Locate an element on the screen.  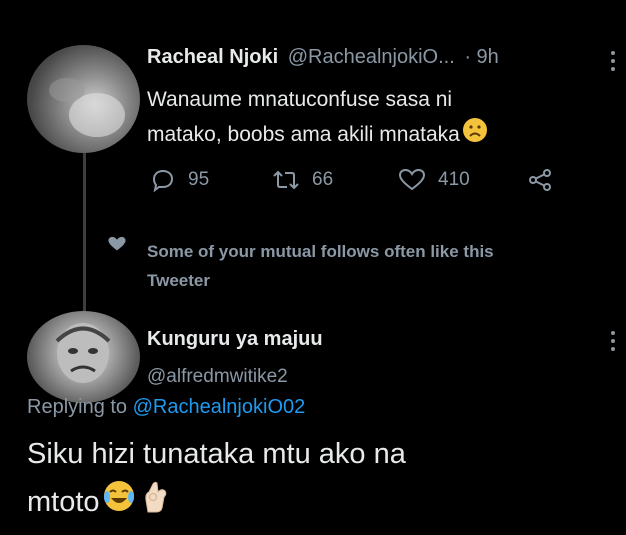
share-action is located at coordinates (540, 180).